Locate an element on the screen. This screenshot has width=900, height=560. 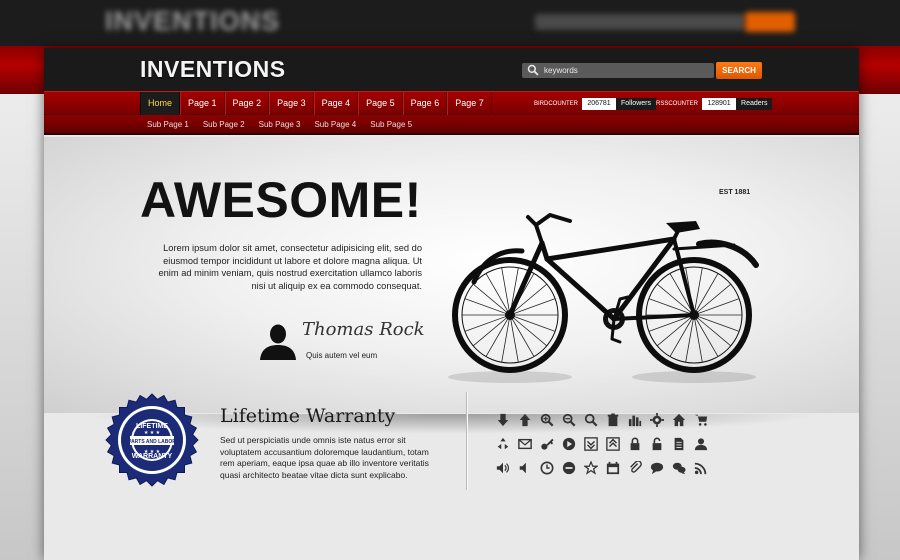
site-logo: INVENTIONS is located at coordinates (213, 69).